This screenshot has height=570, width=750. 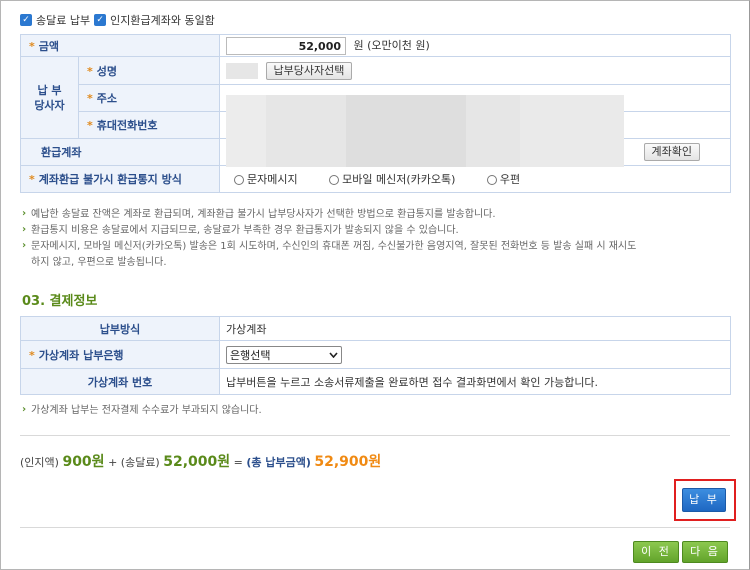 I want to click on name-value-cell: 납부당사자선택, so click(x=475, y=70).